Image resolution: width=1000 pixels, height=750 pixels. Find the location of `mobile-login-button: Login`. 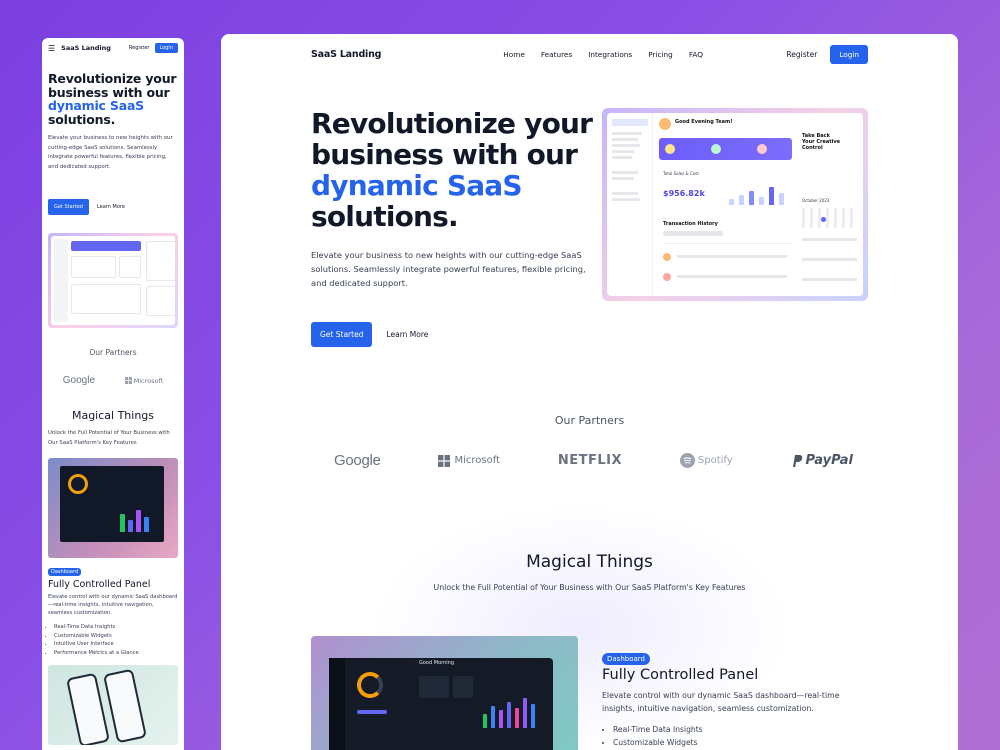

mobile-login-button: Login is located at coordinates (166, 48).